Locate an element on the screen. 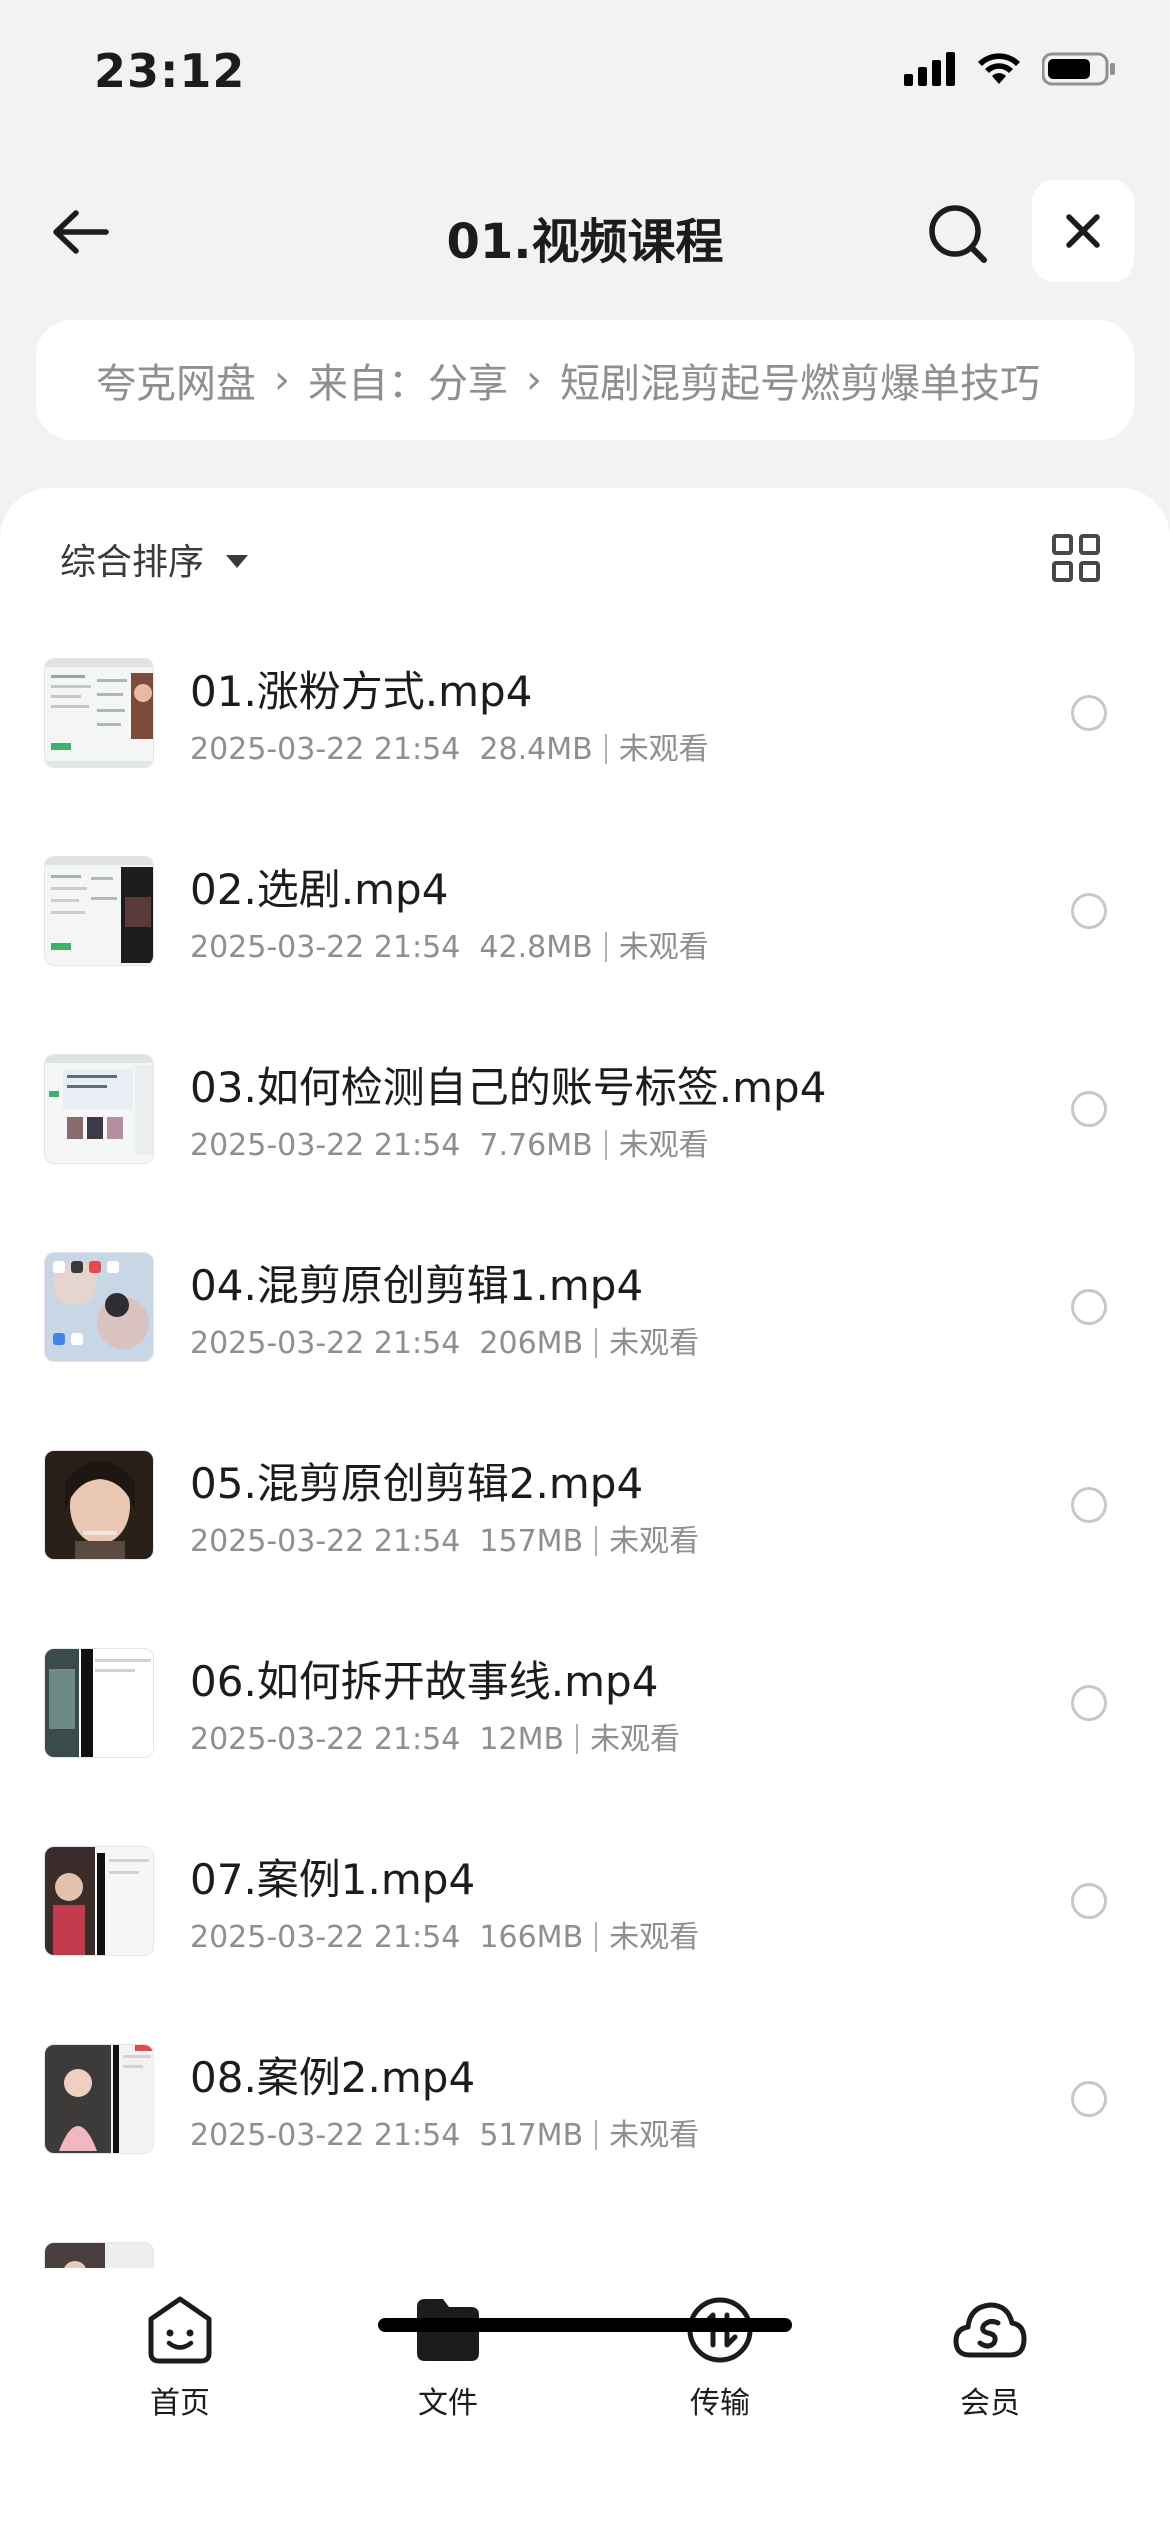 This screenshot has height=2532, width=1170. file-name: 05.混剪原创剪辑2.mp4 is located at coordinates (417, 1483).